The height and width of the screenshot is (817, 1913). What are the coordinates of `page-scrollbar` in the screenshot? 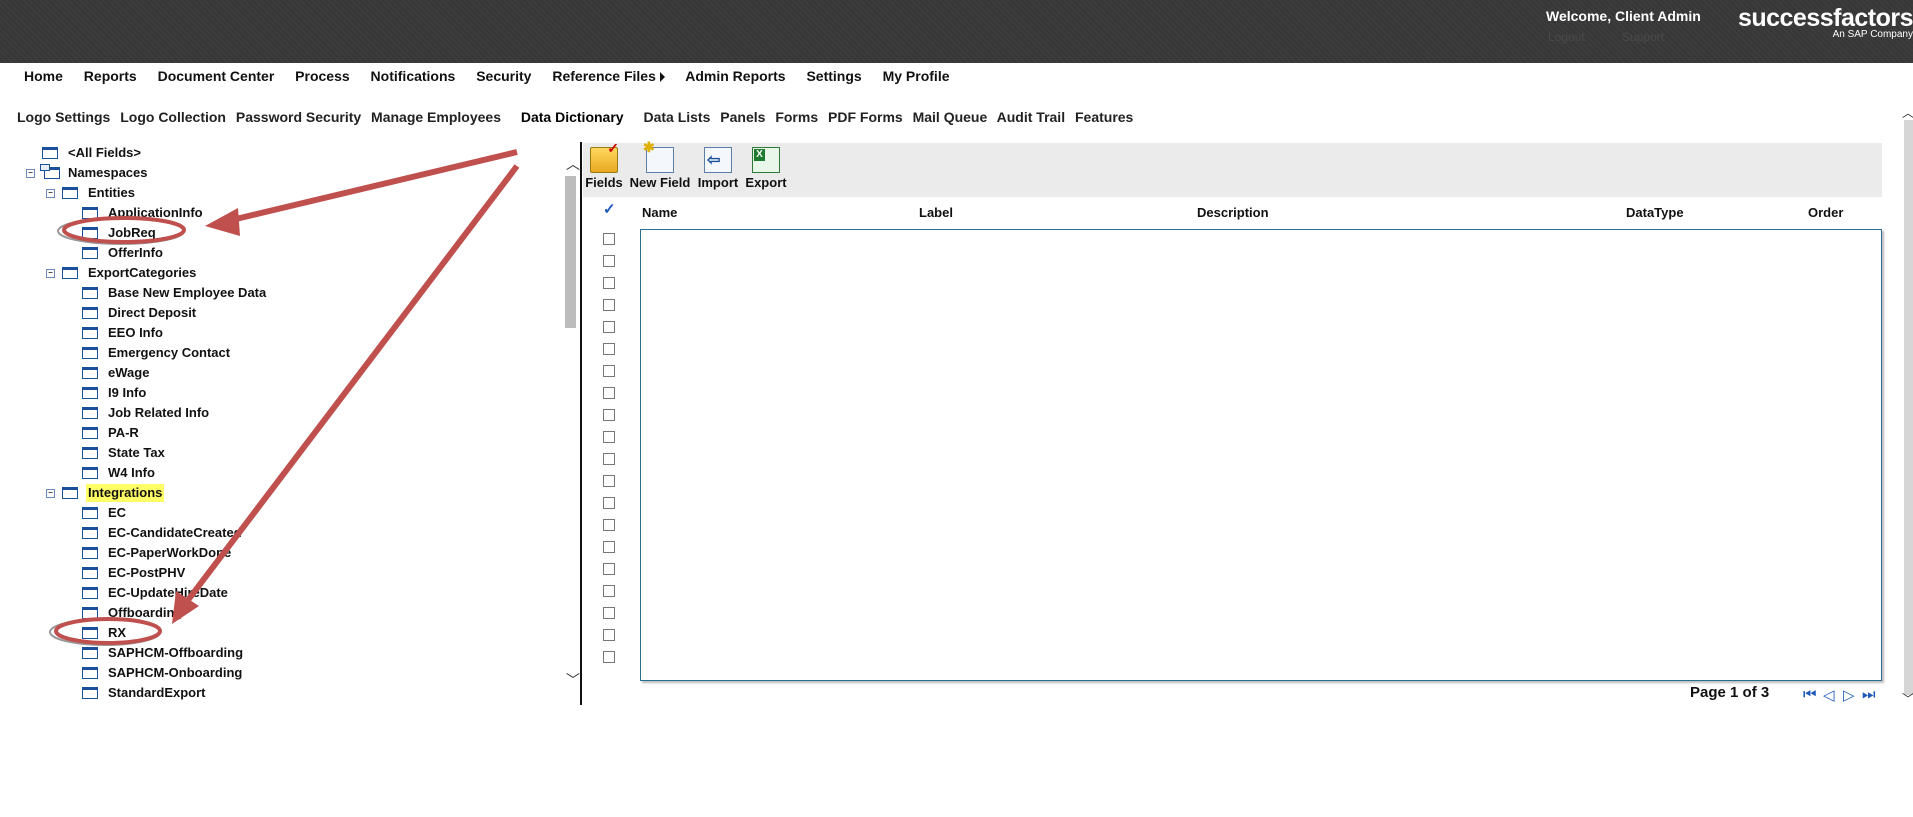 It's located at (1908, 407).